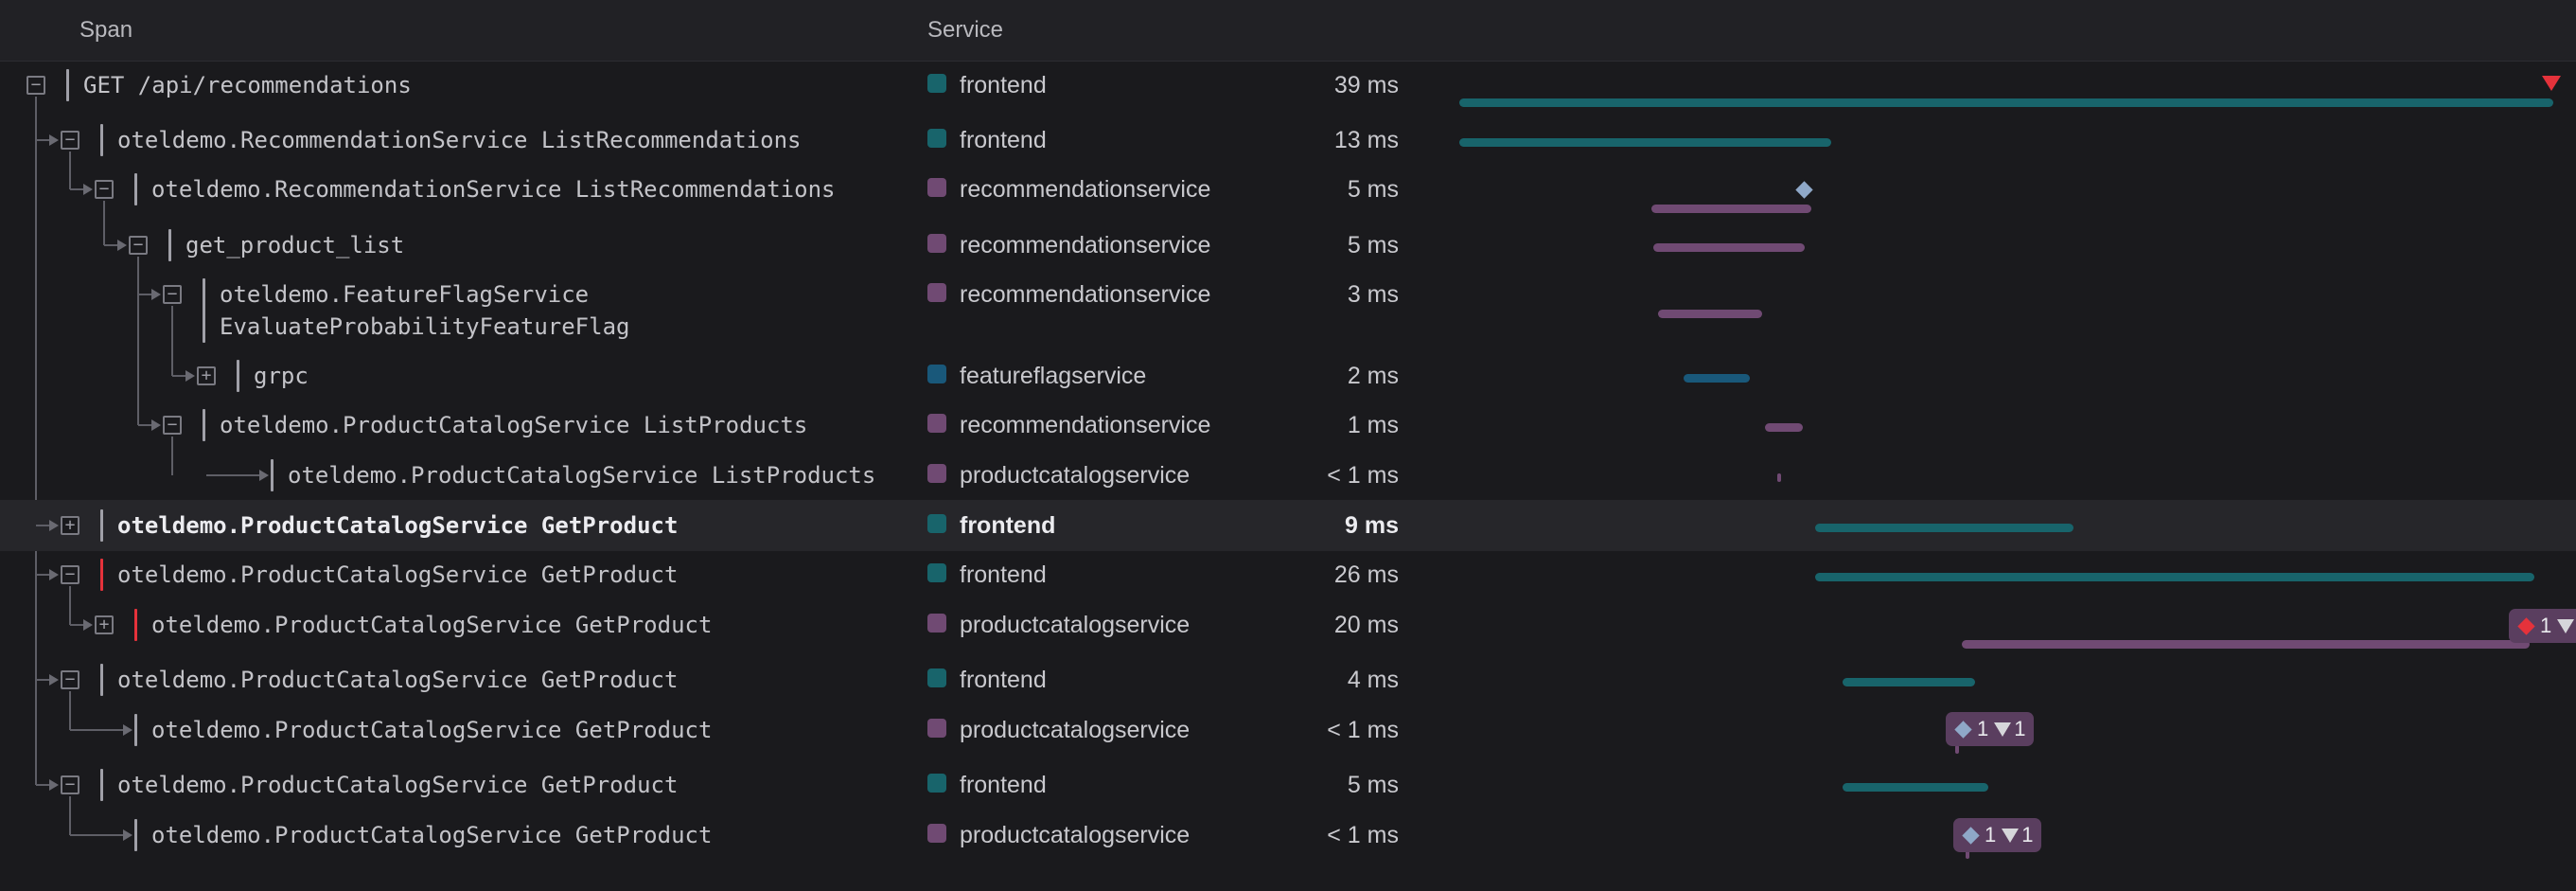  What do you see at coordinates (97, 730) in the screenshot?
I see `tree-connector` at bounding box center [97, 730].